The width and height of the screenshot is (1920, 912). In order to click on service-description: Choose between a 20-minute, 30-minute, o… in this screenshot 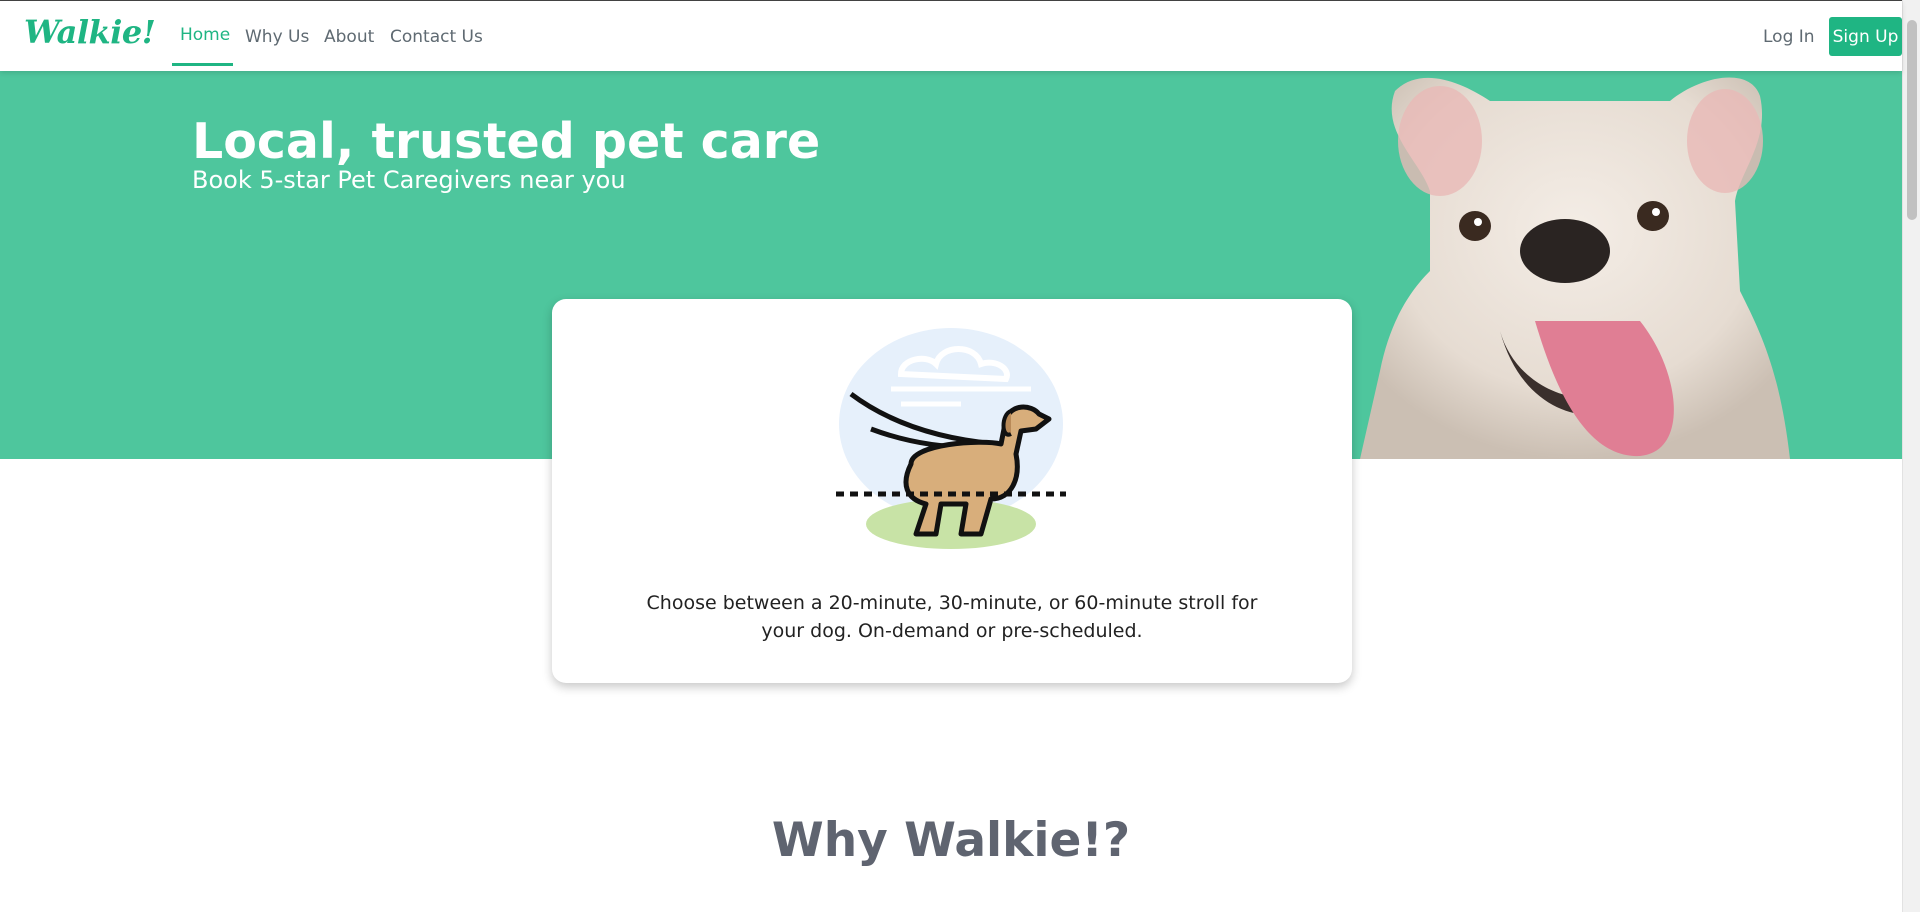, I will do `click(952, 617)`.